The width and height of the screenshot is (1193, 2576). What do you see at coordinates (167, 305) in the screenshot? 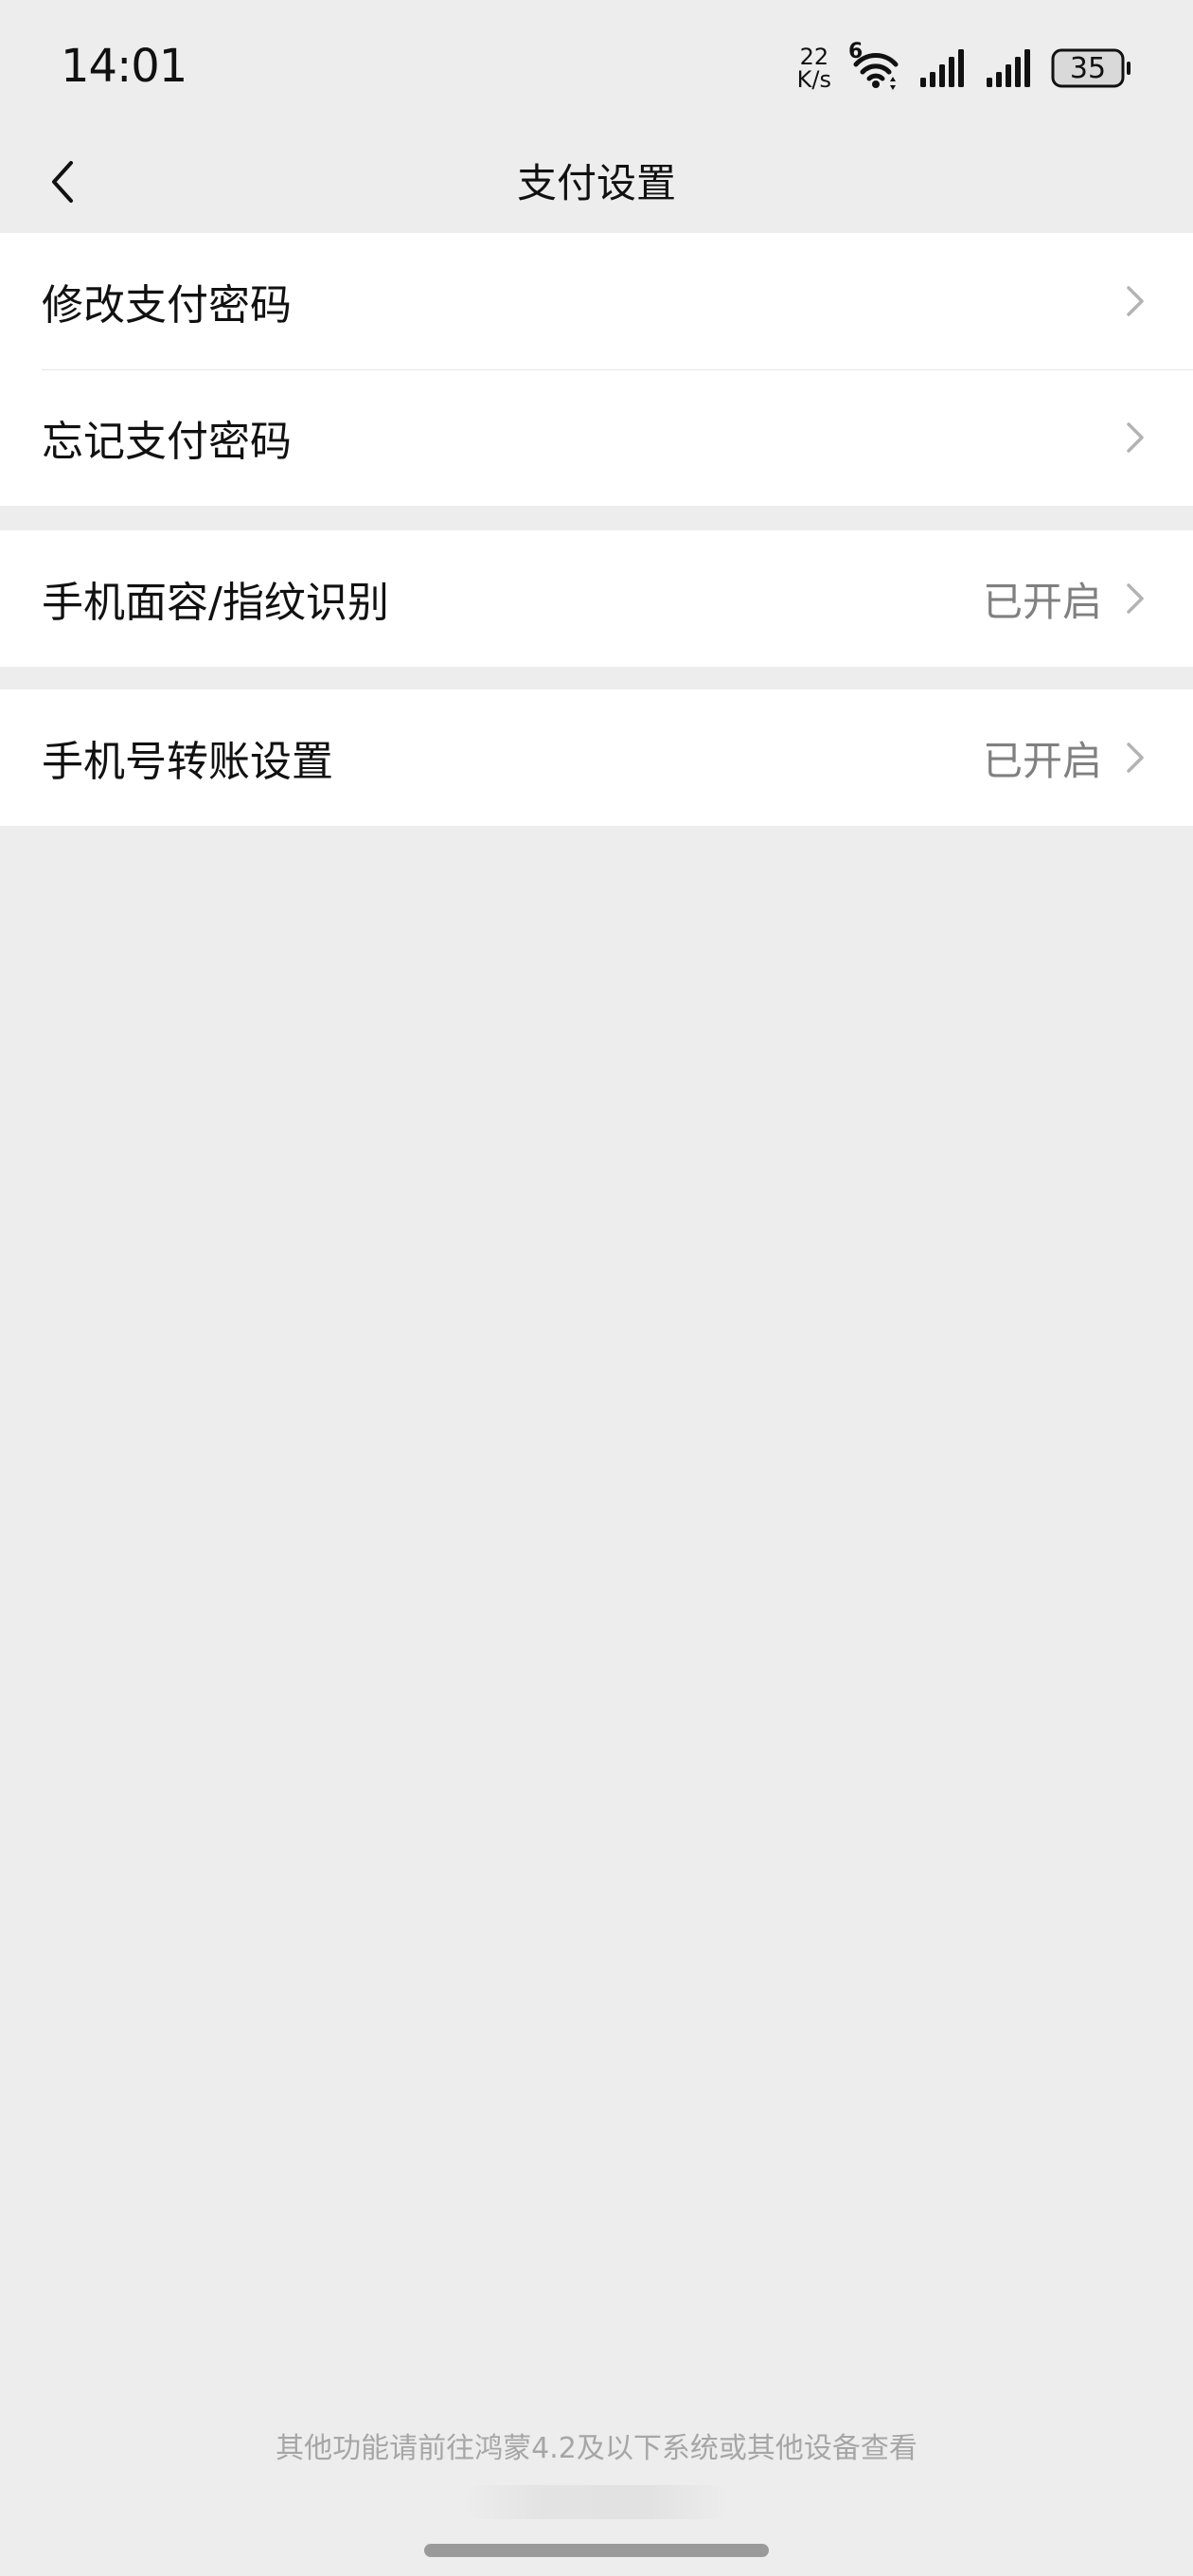
I see `settings-item-label: 修改支付密码` at bounding box center [167, 305].